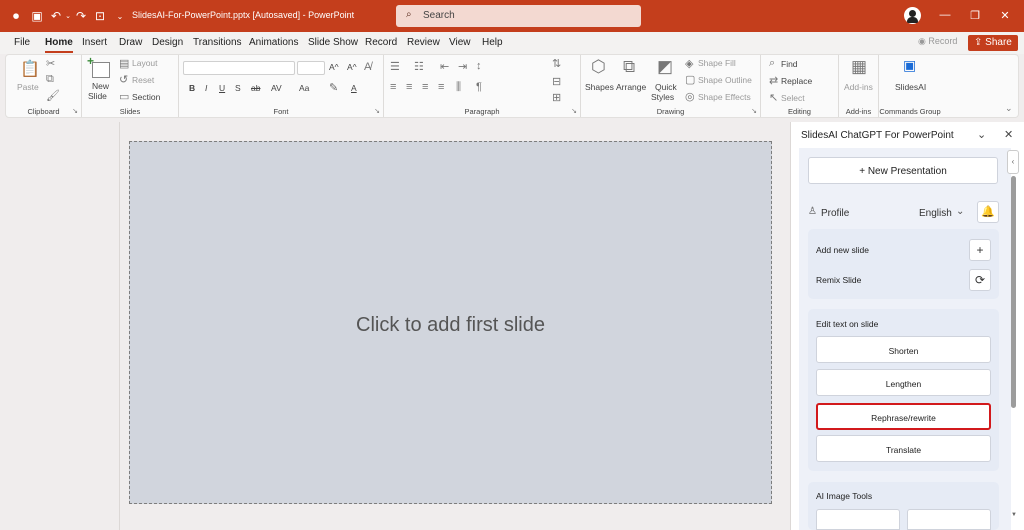  I want to click on language-select: English, so click(935, 213).